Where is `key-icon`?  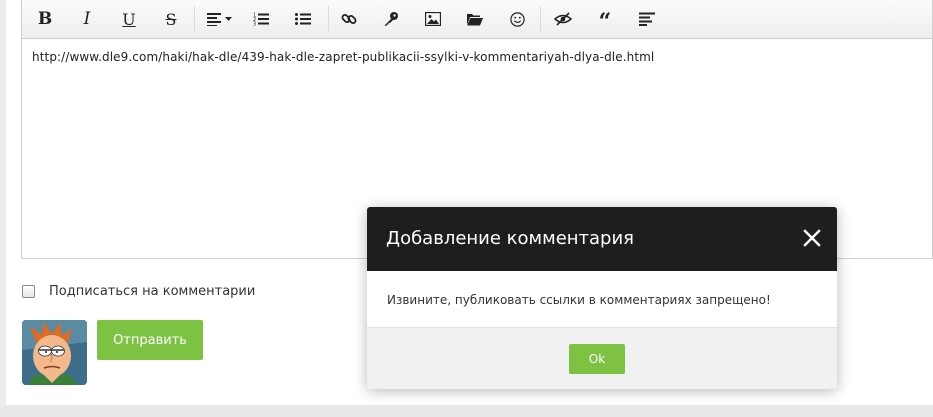
key-icon is located at coordinates (391, 19).